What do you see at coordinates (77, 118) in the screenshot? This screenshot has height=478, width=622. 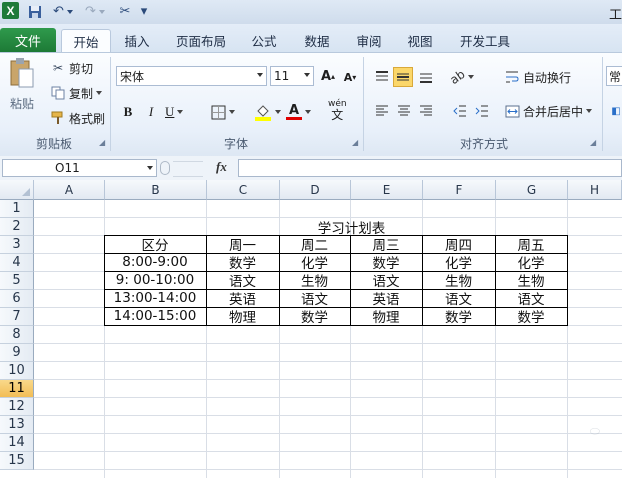 I see `format-painter-button: 格式刷` at bounding box center [77, 118].